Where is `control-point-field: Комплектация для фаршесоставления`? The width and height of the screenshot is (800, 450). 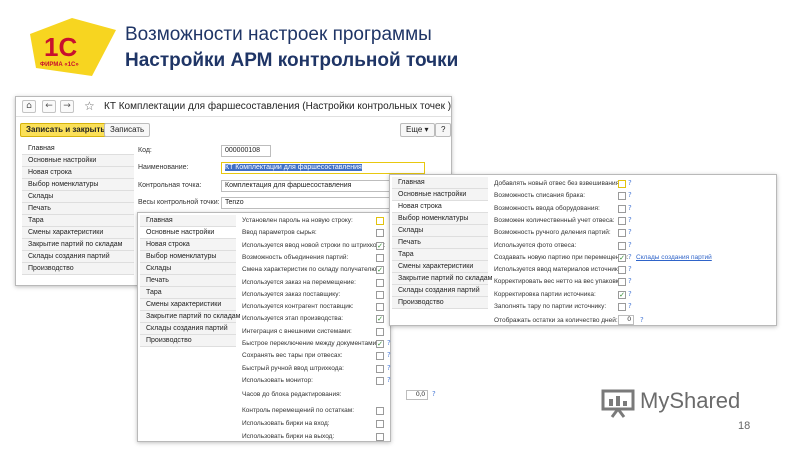
control-point-field: Комплектация для фаршесоставления is located at coordinates (306, 186).